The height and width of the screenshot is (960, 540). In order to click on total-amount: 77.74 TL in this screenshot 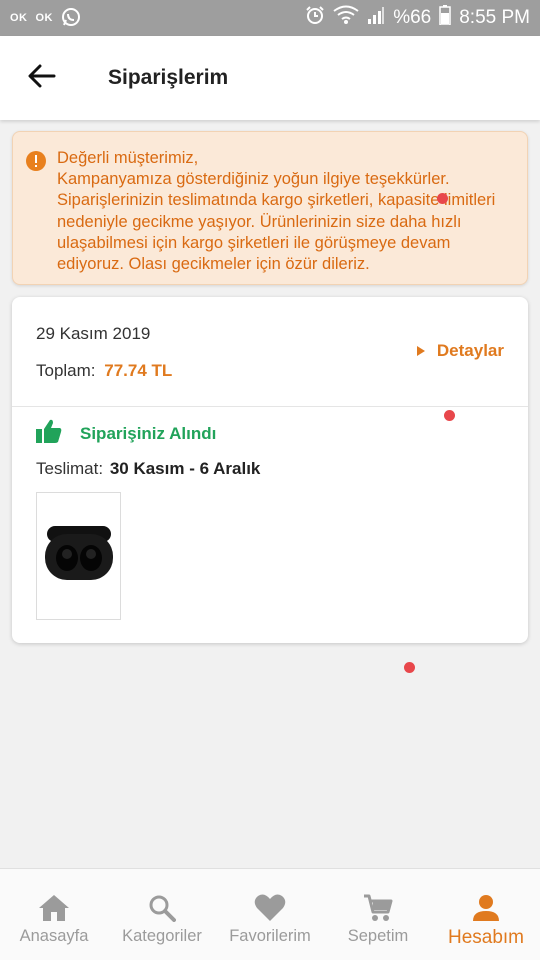, I will do `click(138, 370)`.